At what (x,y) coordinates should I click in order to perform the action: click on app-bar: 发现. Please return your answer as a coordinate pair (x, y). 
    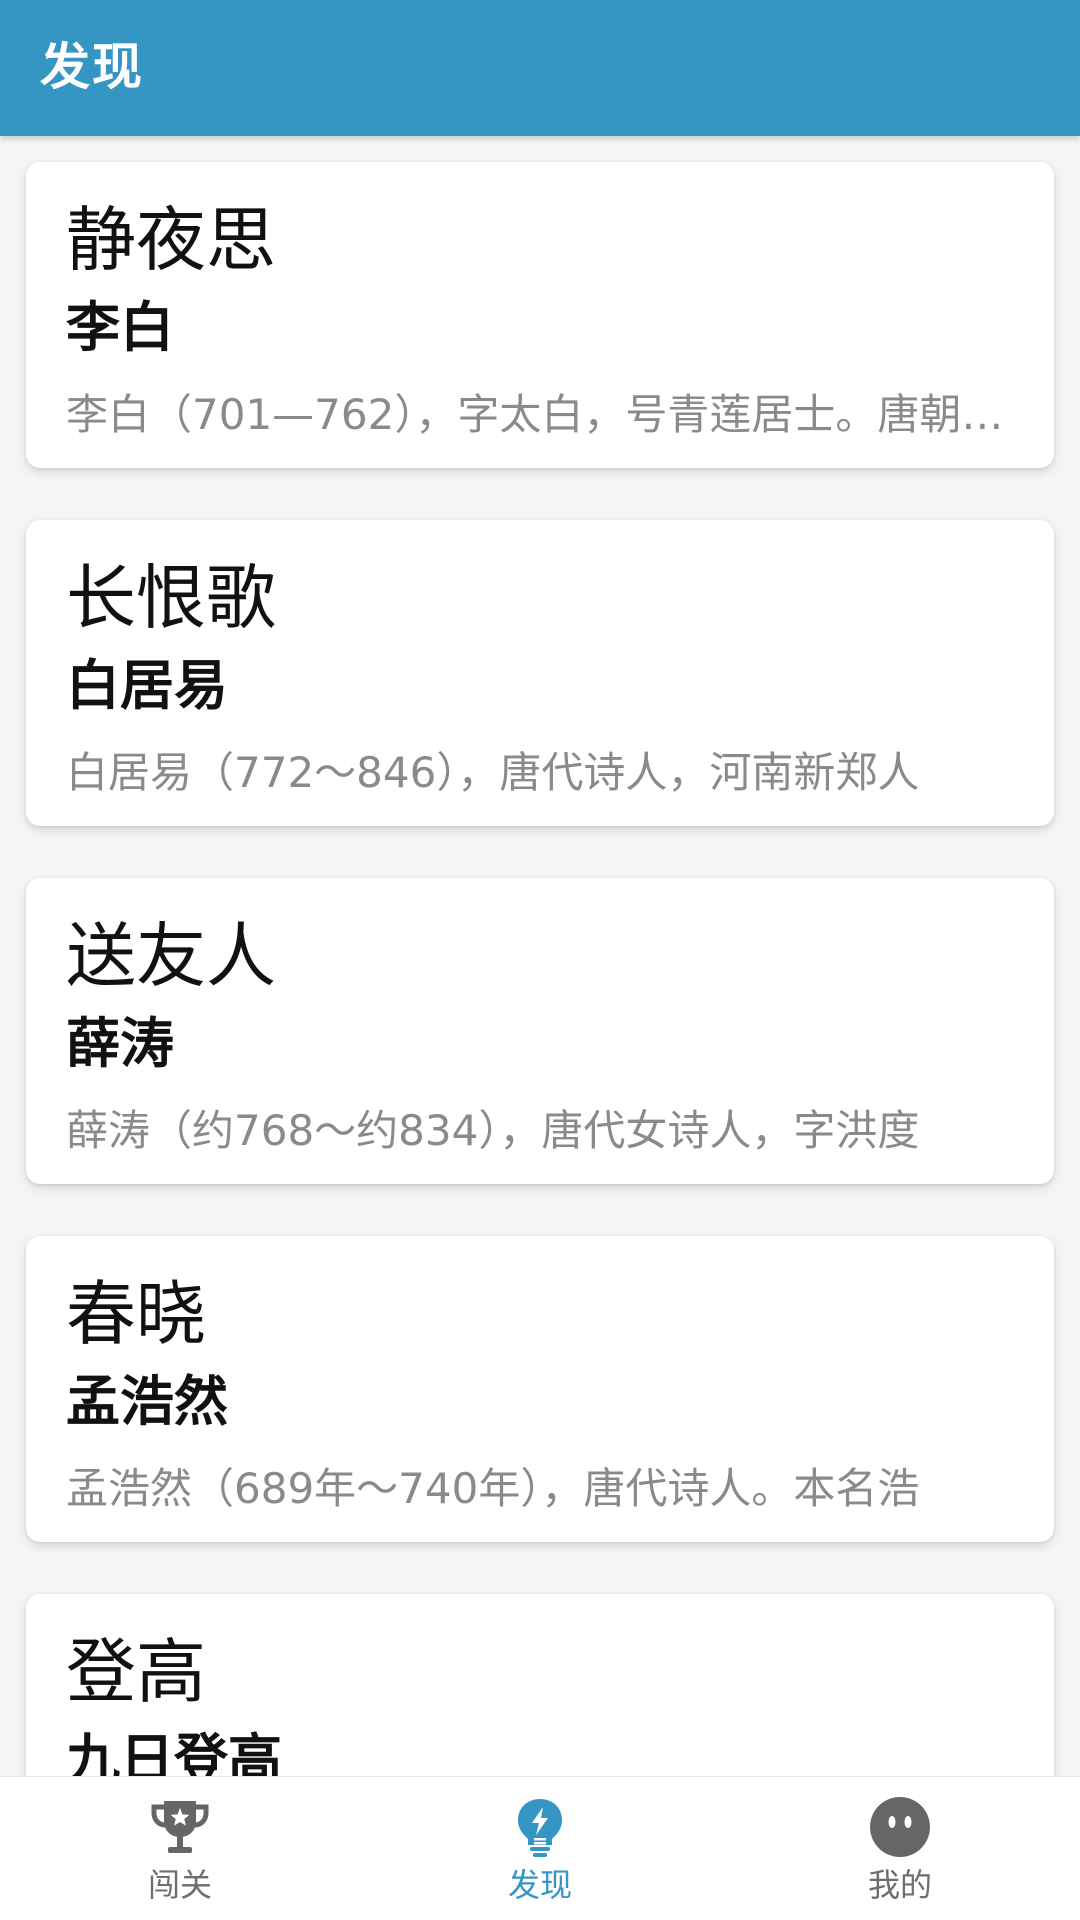
    Looking at the image, I should click on (540, 68).